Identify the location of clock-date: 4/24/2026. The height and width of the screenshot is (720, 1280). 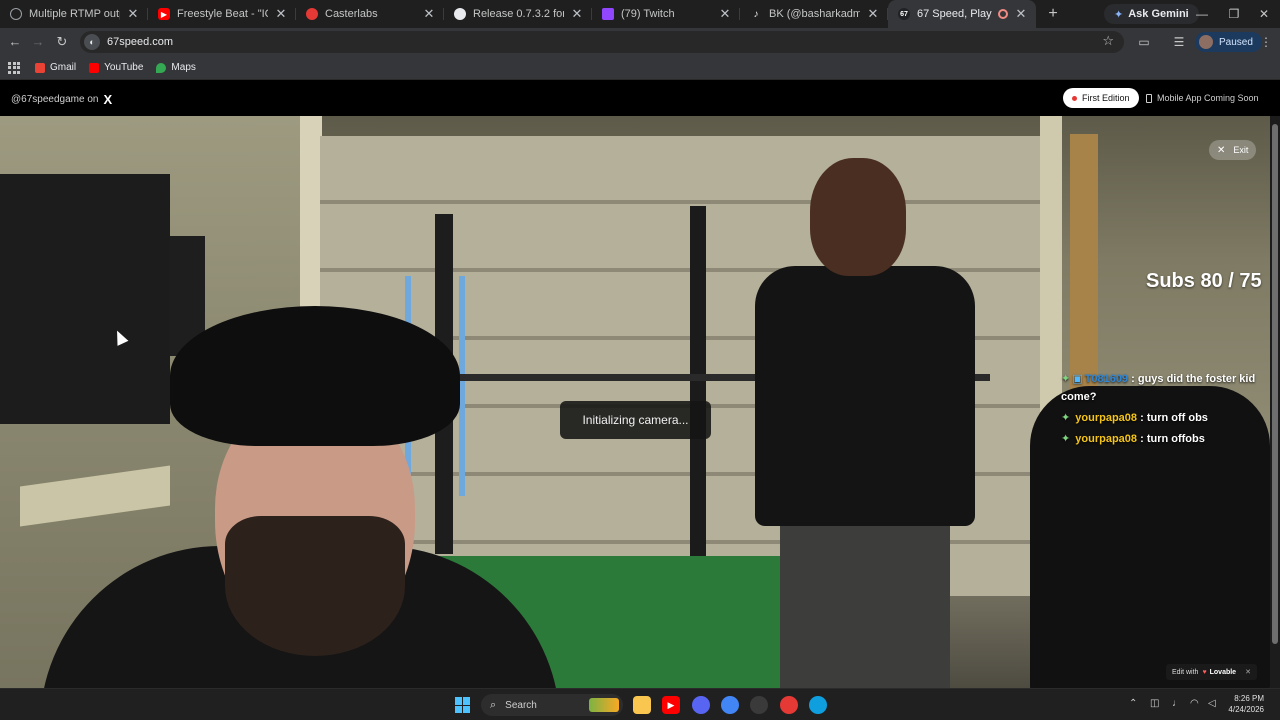
(1246, 709).